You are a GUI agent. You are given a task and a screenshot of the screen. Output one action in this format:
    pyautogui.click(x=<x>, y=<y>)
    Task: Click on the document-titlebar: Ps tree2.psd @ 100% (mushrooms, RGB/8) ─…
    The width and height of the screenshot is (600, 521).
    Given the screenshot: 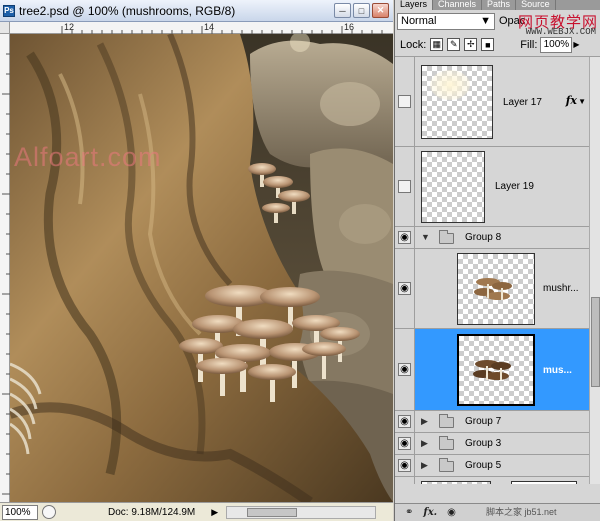 What is the action you would take?
    pyautogui.click(x=196, y=11)
    